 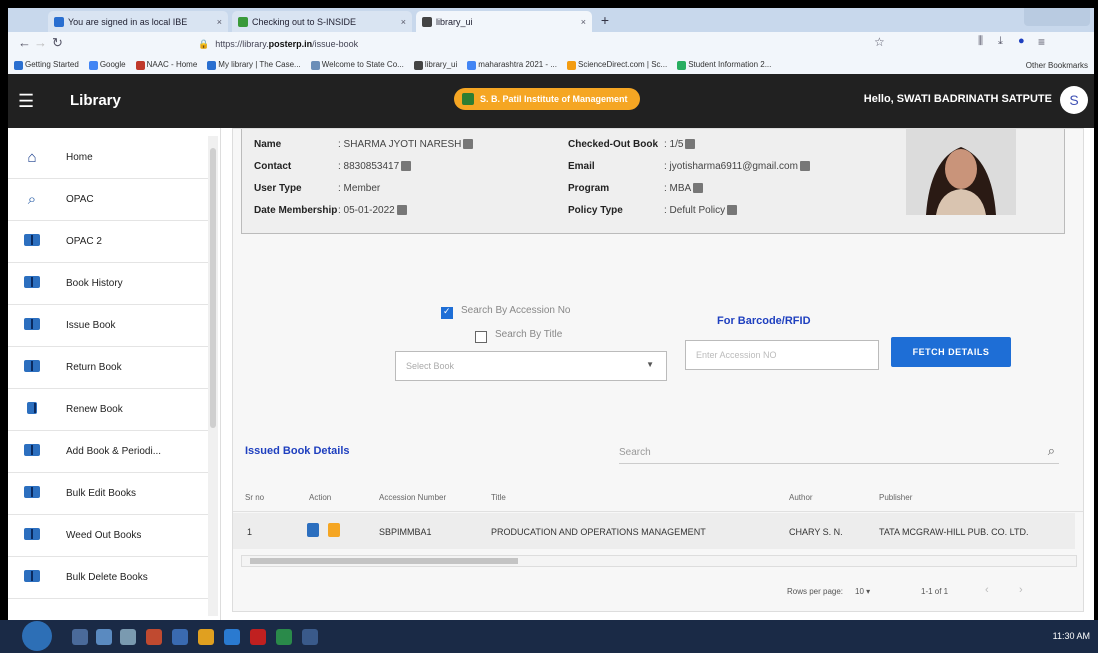 I want to click on sidebar-item-bulk-delete-books: Bulk Delete Books, so click(x=108, y=577).